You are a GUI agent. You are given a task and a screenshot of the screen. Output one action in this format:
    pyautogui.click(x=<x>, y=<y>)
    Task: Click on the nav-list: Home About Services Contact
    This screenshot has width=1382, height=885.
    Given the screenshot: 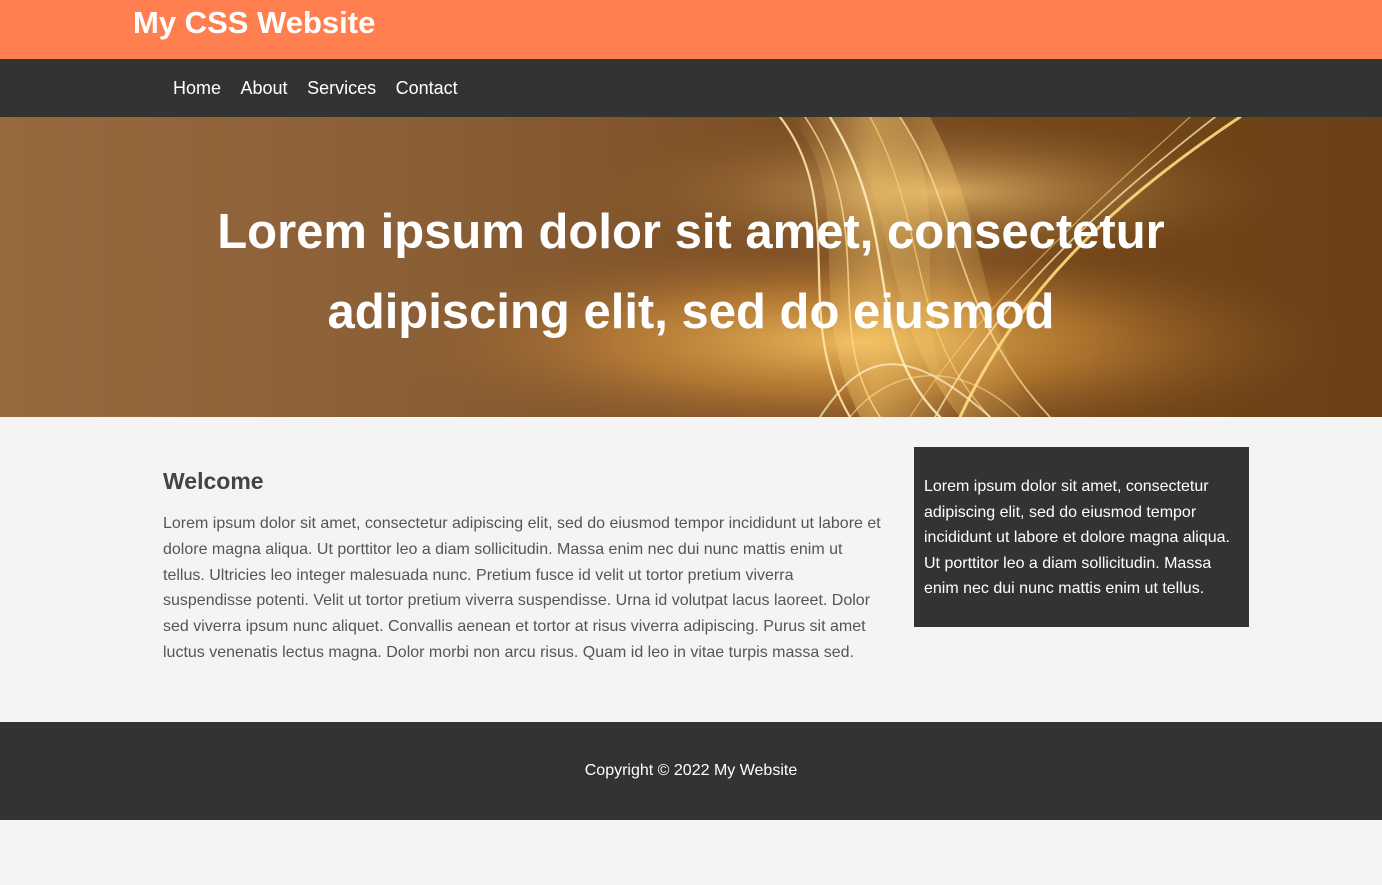 What is the action you would take?
    pyautogui.click(x=325, y=88)
    